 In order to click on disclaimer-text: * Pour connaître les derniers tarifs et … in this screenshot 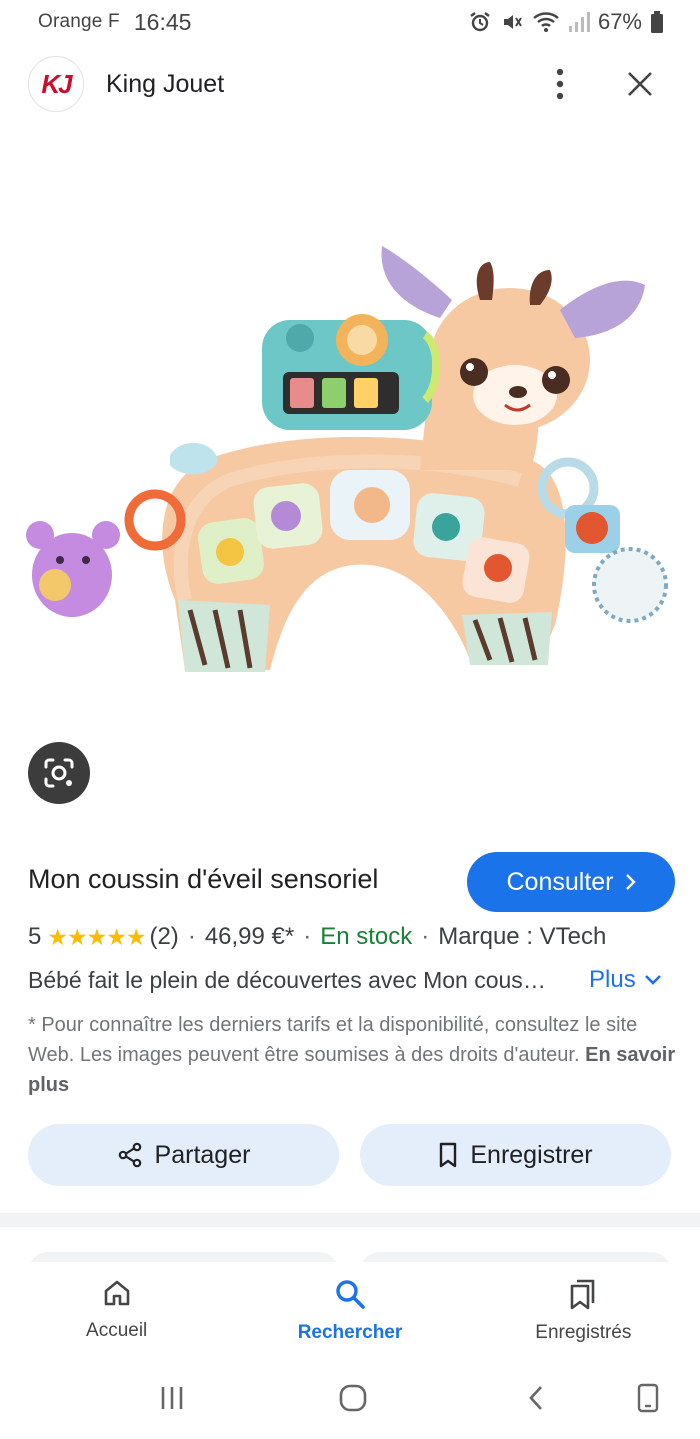, I will do `click(333, 1040)`.